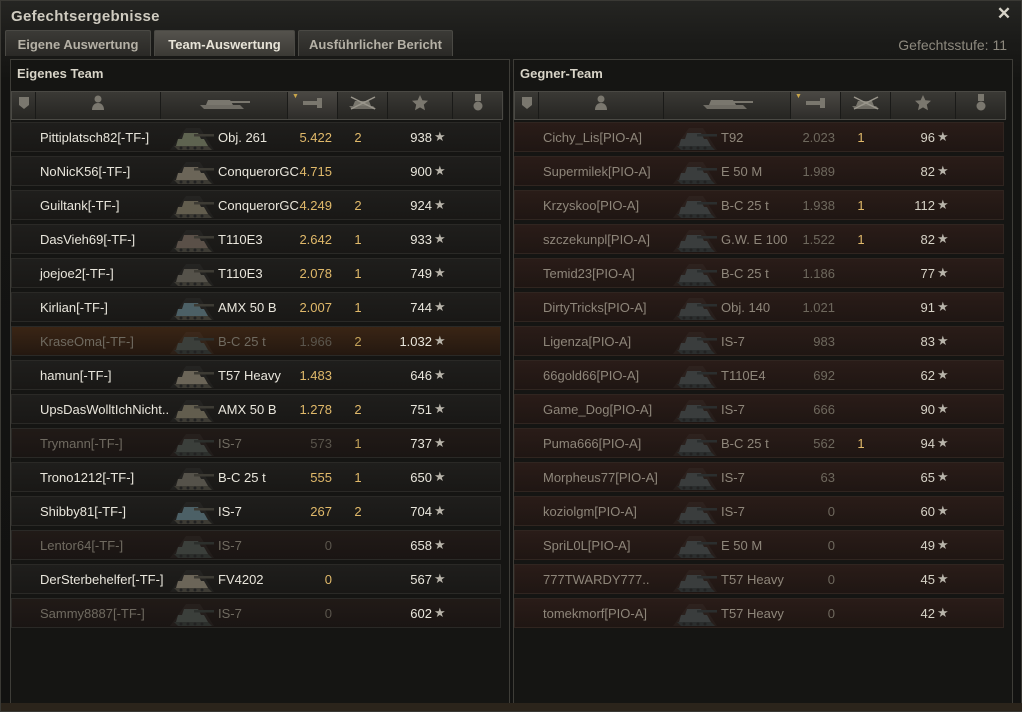  Describe the element at coordinates (295, 96) in the screenshot. I see `sort-desc-icon: ▼` at that location.